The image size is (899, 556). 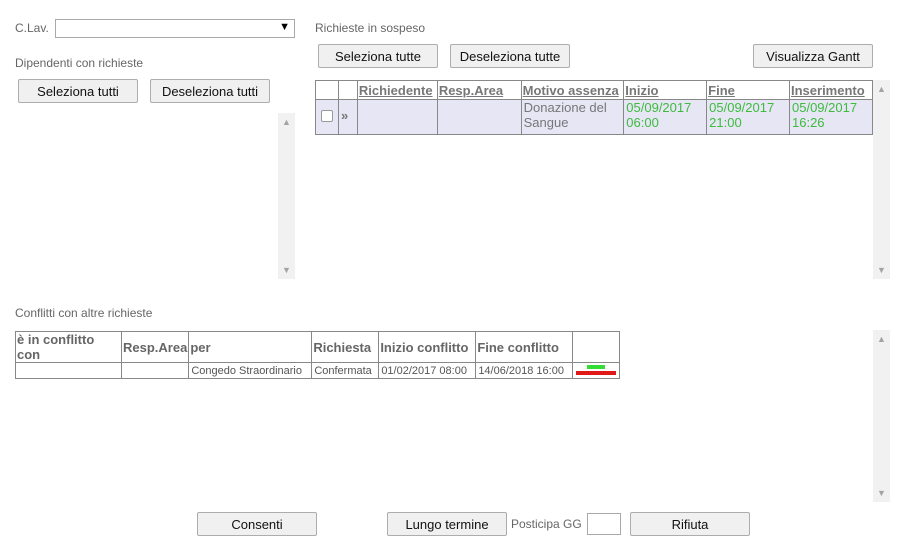 I want to click on row-checkbox-cell, so click(x=327, y=117).